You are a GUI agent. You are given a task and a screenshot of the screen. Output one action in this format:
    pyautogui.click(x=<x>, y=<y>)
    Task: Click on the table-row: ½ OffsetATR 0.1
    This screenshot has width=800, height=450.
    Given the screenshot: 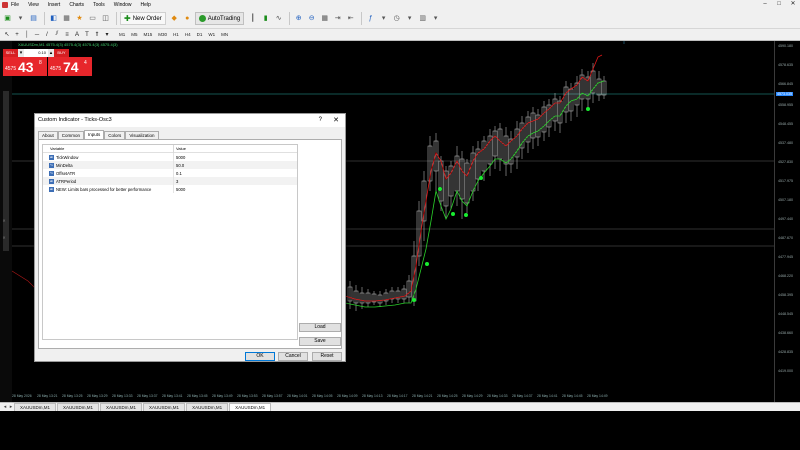 What is the action you would take?
    pyautogui.click(x=170, y=173)
    